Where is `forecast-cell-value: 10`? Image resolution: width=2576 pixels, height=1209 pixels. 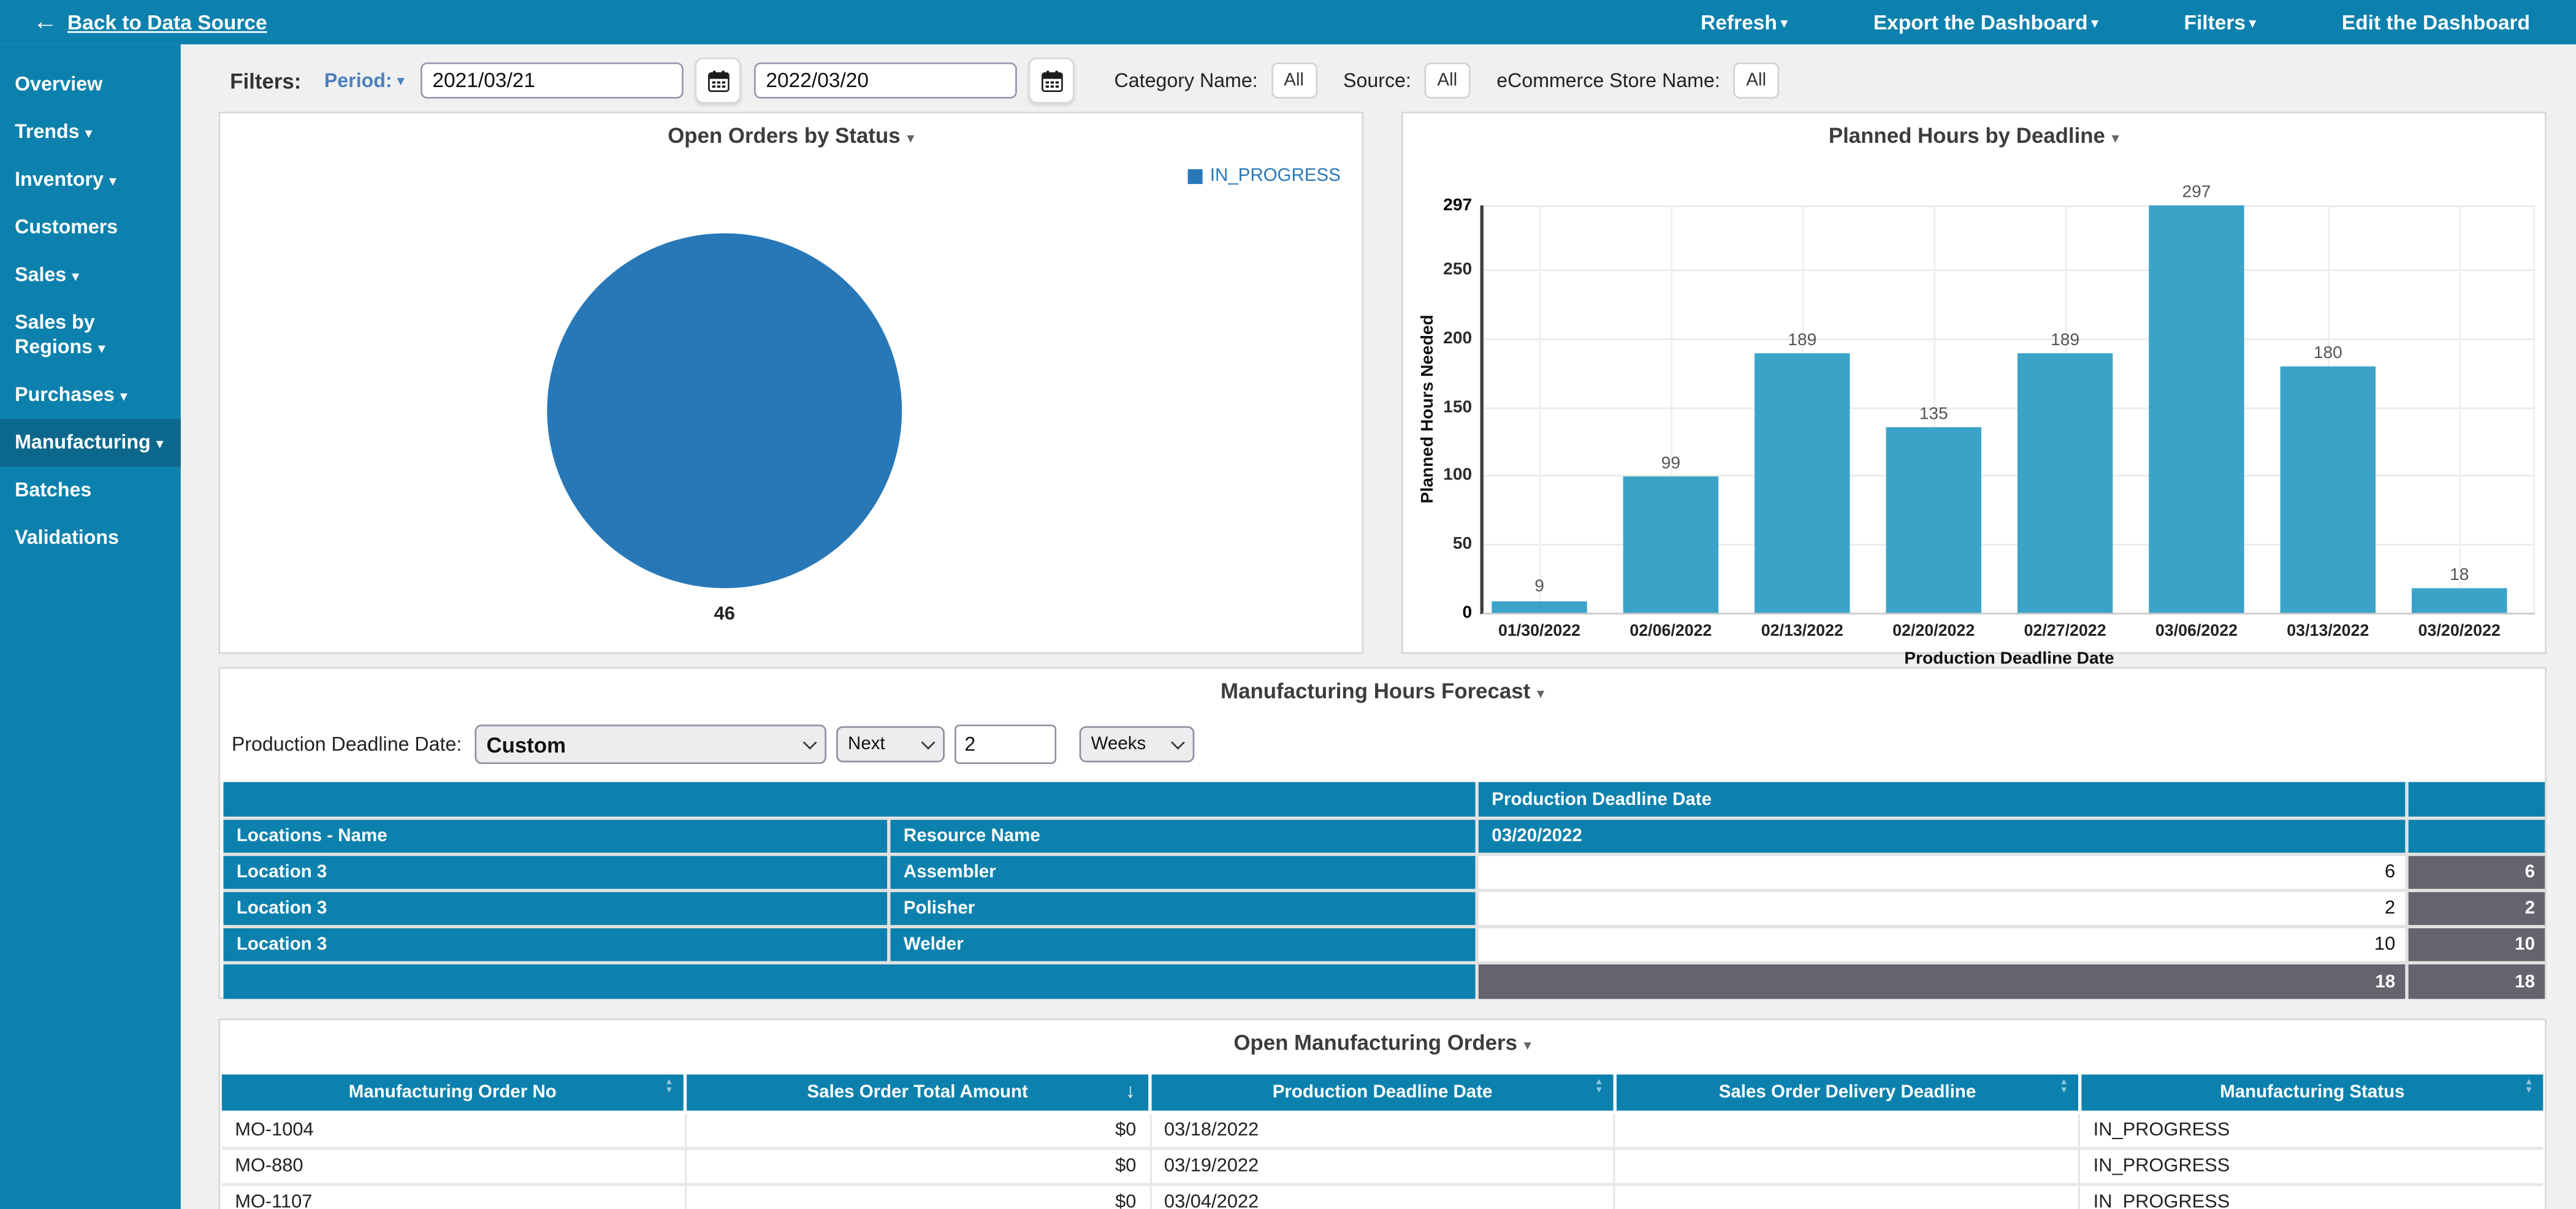 forecast-cell-value: 10 is located at coordinates (1942, 944).